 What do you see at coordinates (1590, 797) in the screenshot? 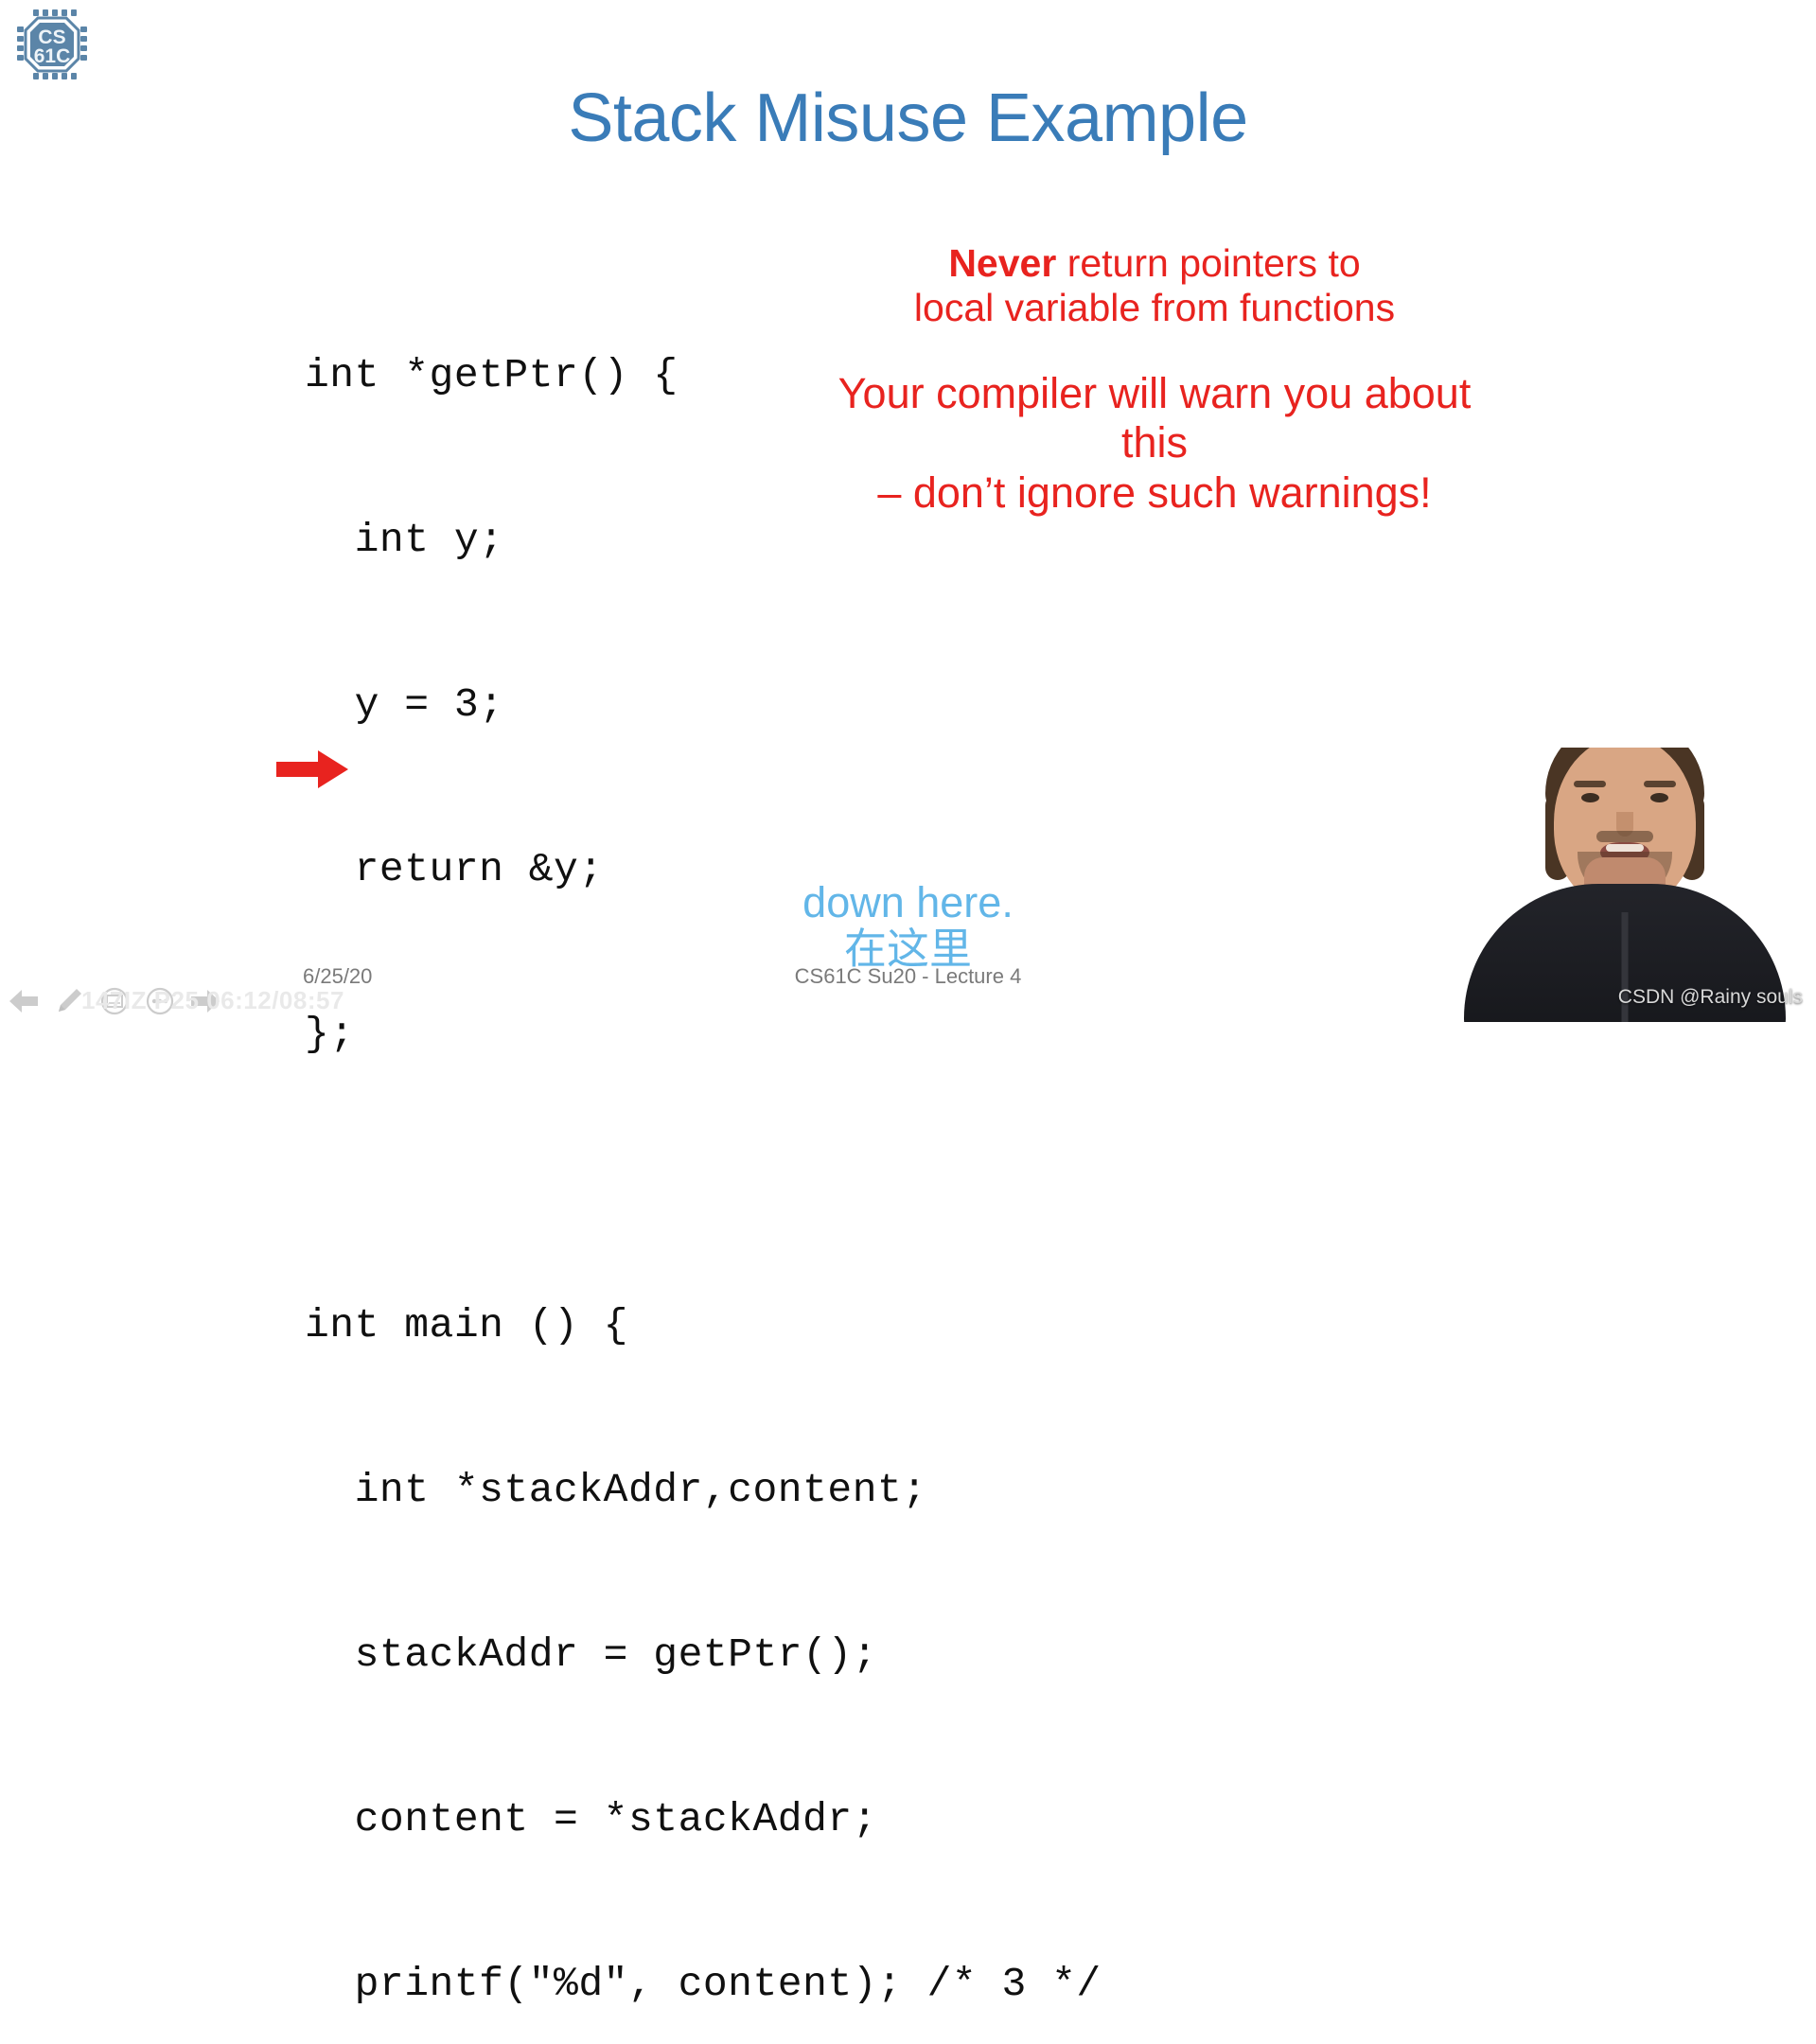
I see `presenter-eye-left` at bounding box center [1590, 797].